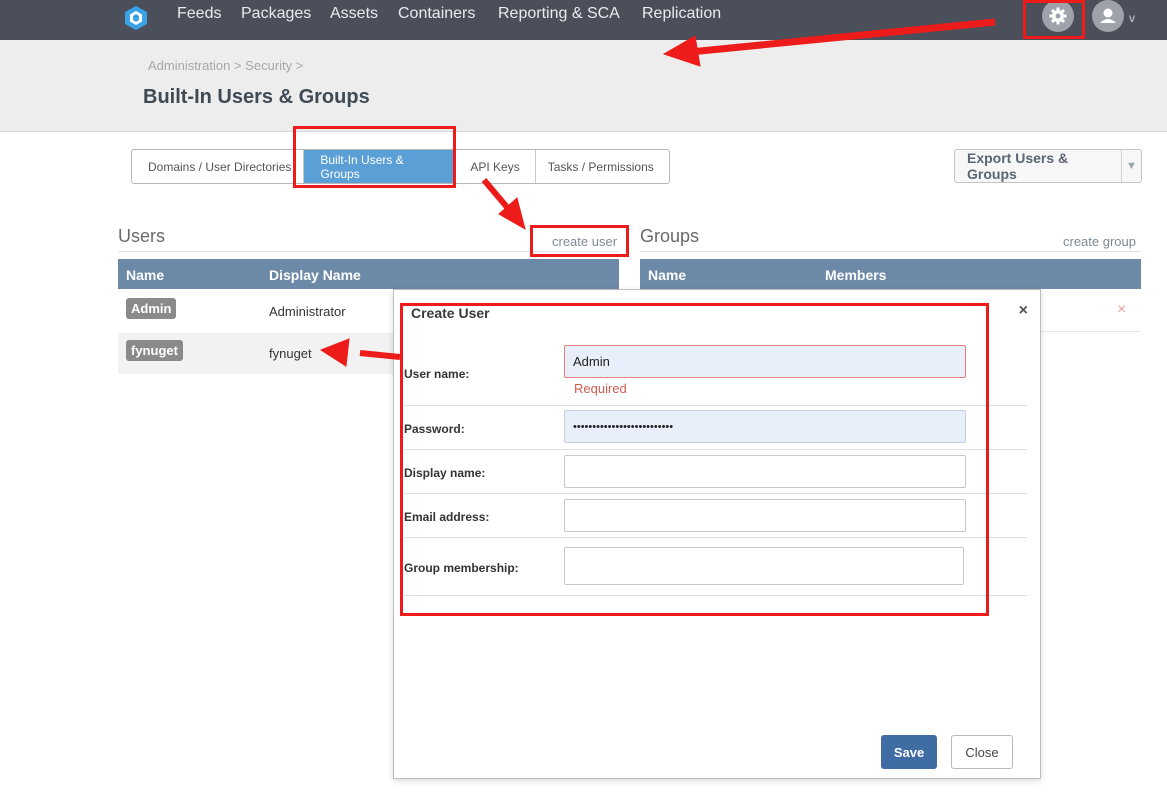 The width and height of the screenshot is (1167, 794). I want to click on tab-api-keys: API Keys, so click(495, 166).